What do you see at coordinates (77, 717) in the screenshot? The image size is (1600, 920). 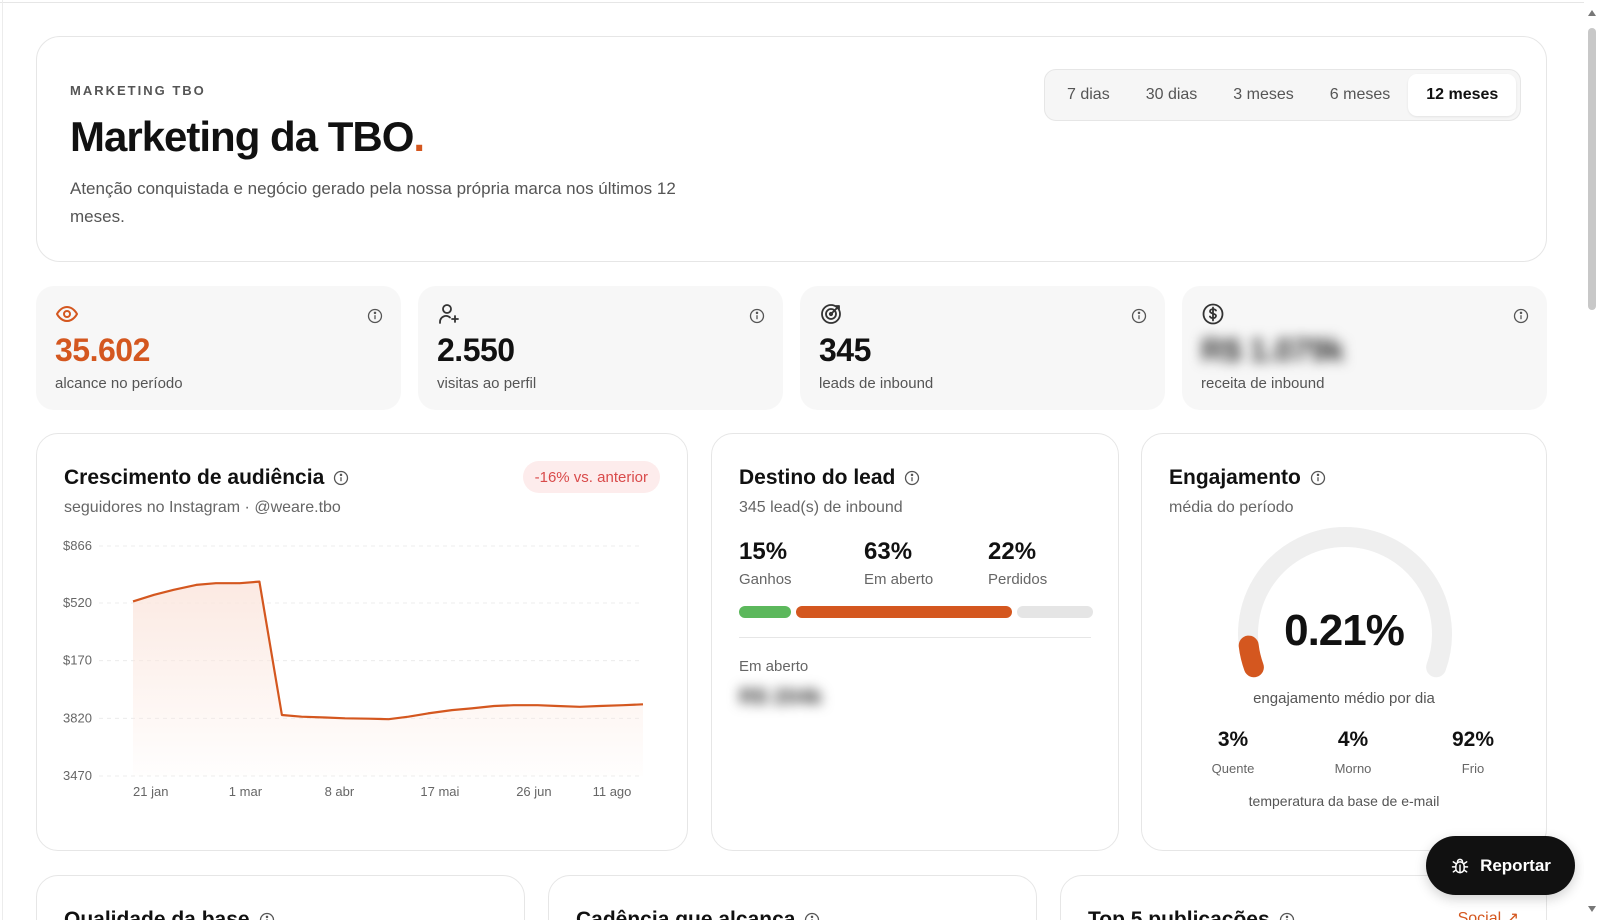 I see `y-tick-label: 3820` at bounding box center [77, 717].